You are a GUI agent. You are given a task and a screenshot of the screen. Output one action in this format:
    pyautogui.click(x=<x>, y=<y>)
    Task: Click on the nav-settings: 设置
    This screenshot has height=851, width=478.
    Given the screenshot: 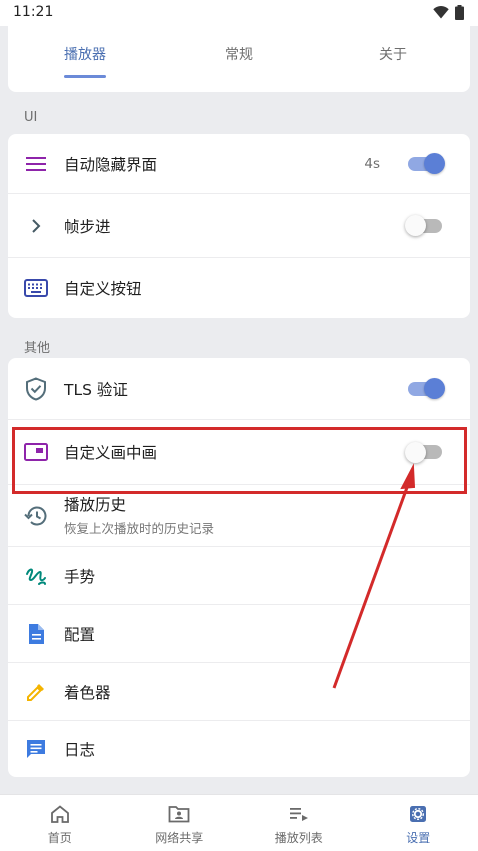 What is the action you would take?
    pyautogui.click(x=418, y=823)
    